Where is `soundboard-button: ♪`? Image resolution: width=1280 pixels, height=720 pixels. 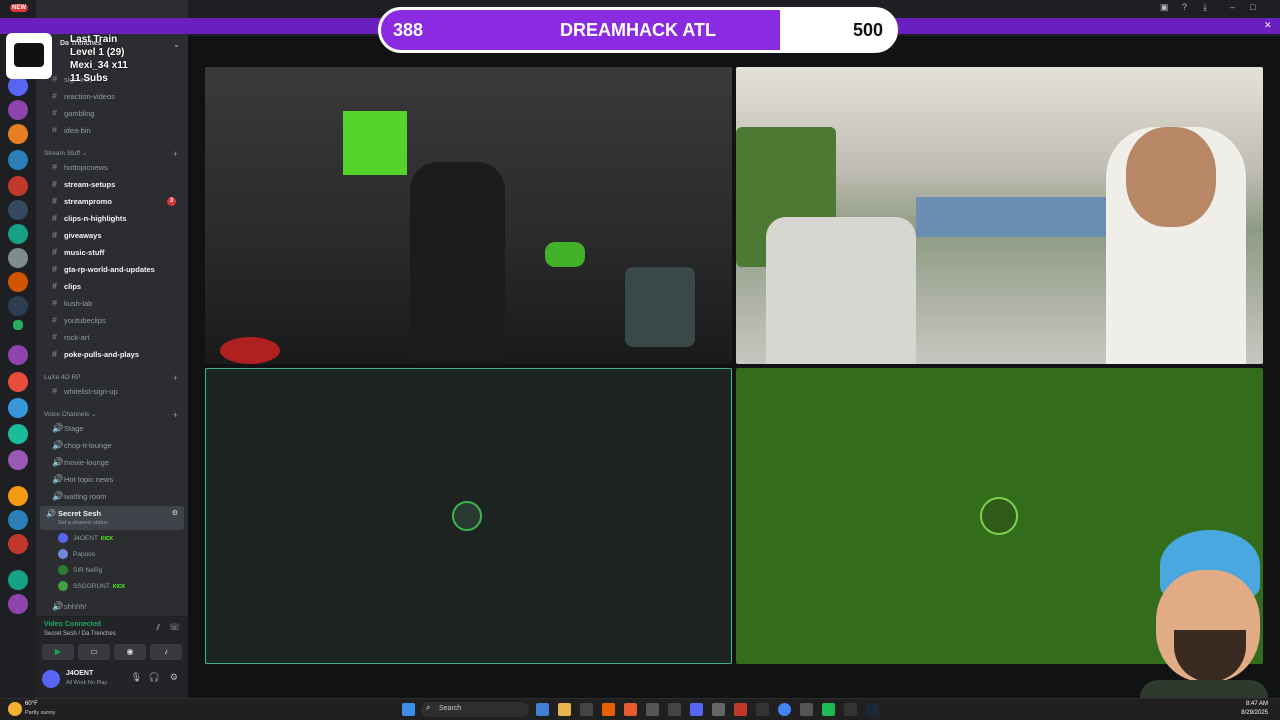
soundboard-button: ♪ is located at coordinates (166, 652).